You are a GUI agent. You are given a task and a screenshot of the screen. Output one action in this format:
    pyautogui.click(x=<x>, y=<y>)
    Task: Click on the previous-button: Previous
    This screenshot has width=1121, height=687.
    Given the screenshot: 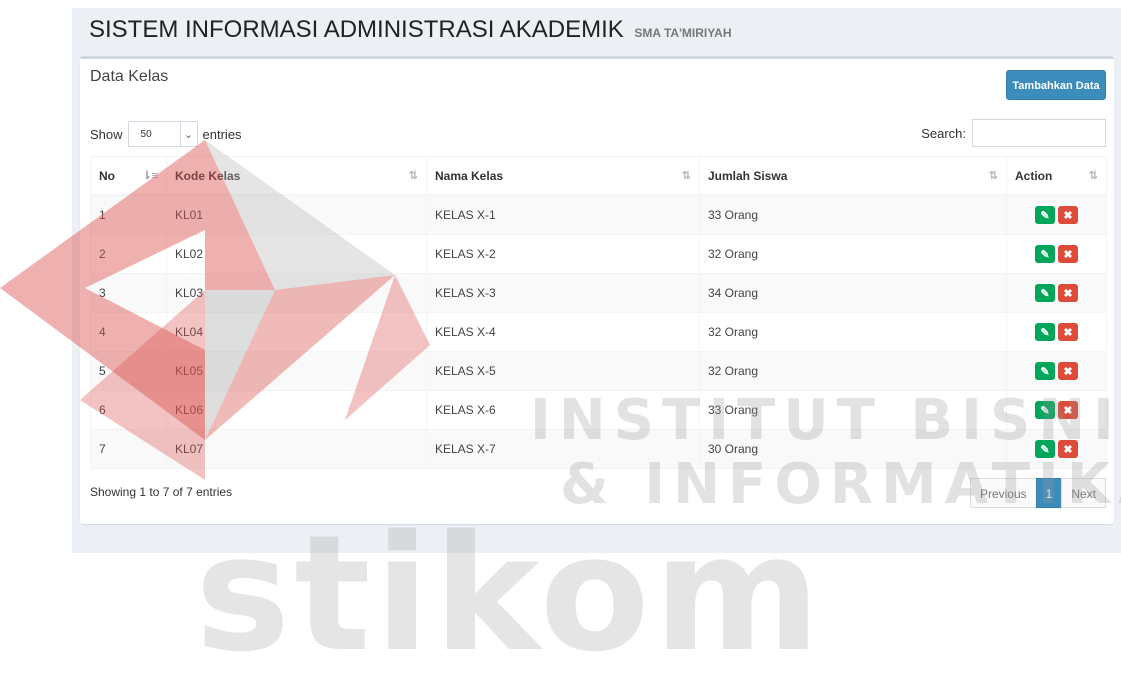 What is the action you would take?
    pyautogui.click(x=1003, y=493)
    